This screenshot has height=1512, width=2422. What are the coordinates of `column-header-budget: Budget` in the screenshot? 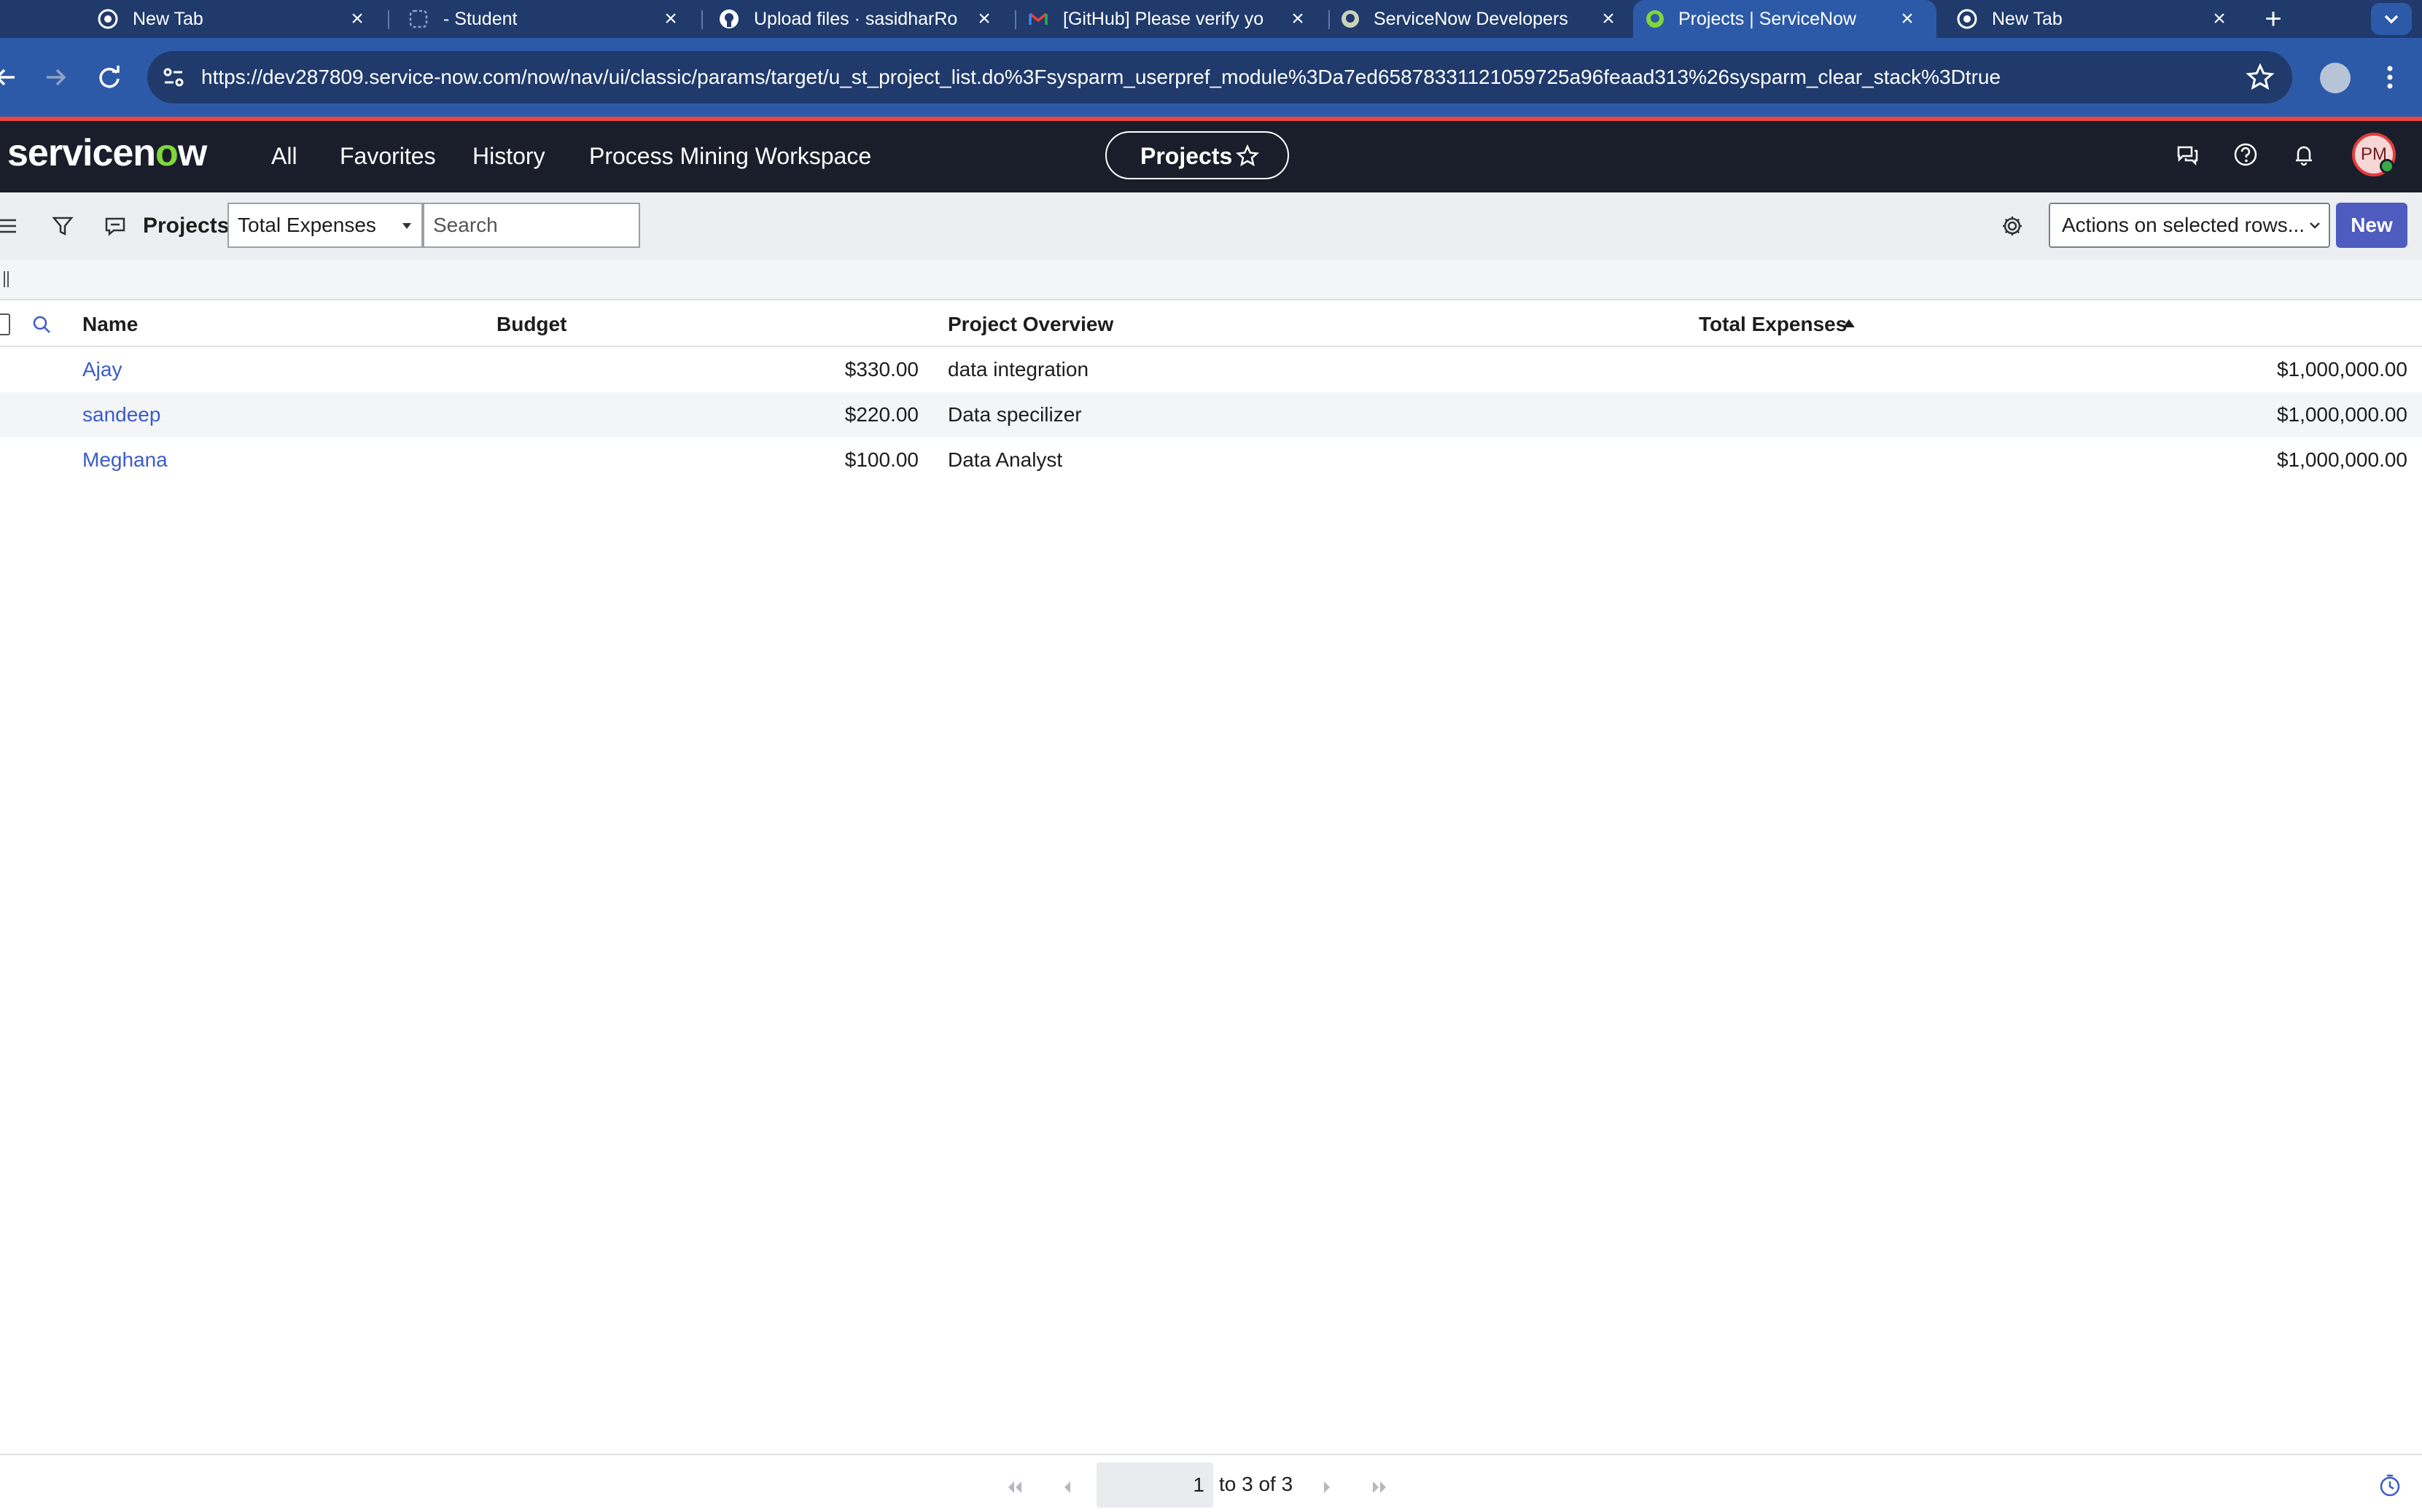 It's located at (531, 324).